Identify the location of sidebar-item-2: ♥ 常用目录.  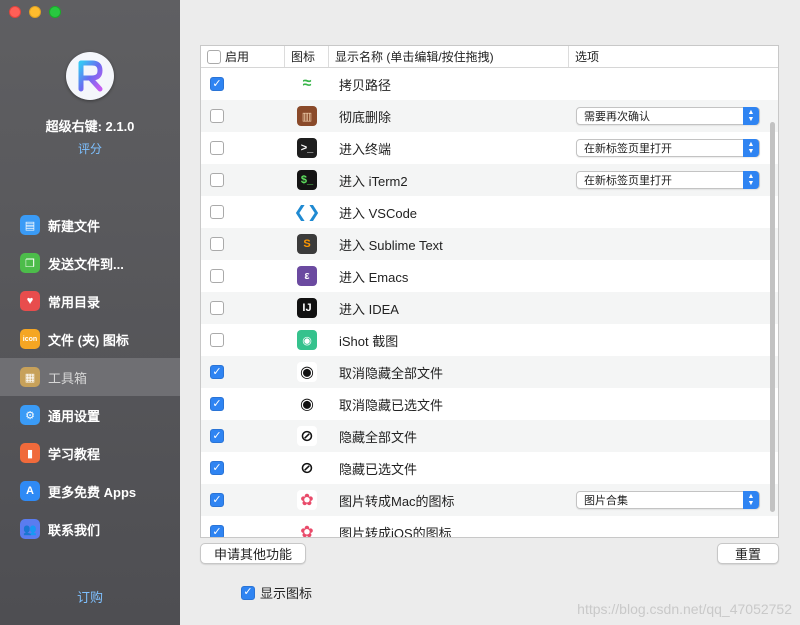
(90, 301).